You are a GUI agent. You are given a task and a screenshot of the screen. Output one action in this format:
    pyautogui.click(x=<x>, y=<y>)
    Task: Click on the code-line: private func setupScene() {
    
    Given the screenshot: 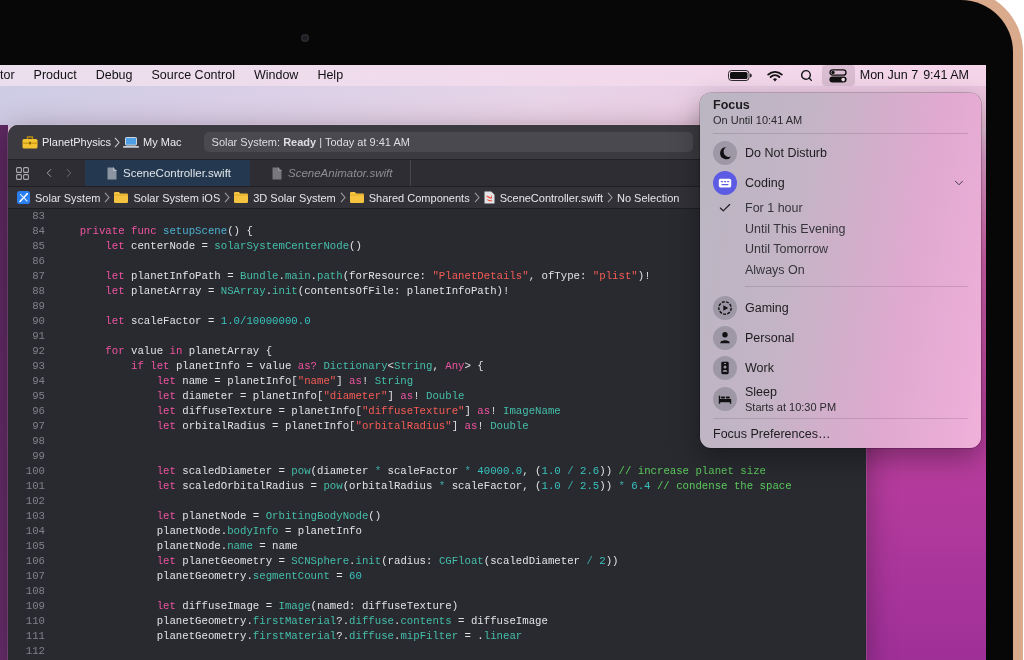 What is the action you would take?
    pyautogui.click(x=166, y=231)
    